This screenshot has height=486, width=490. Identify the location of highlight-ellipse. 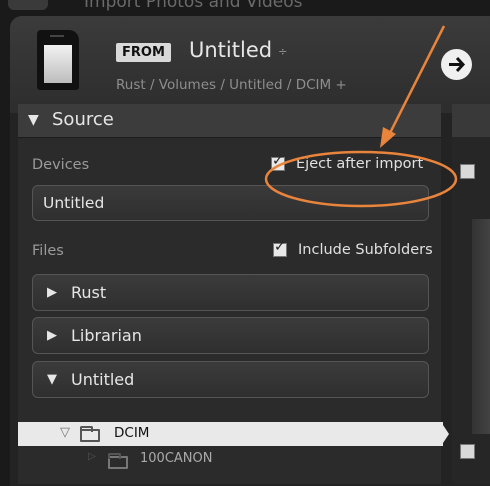
(361, 179).